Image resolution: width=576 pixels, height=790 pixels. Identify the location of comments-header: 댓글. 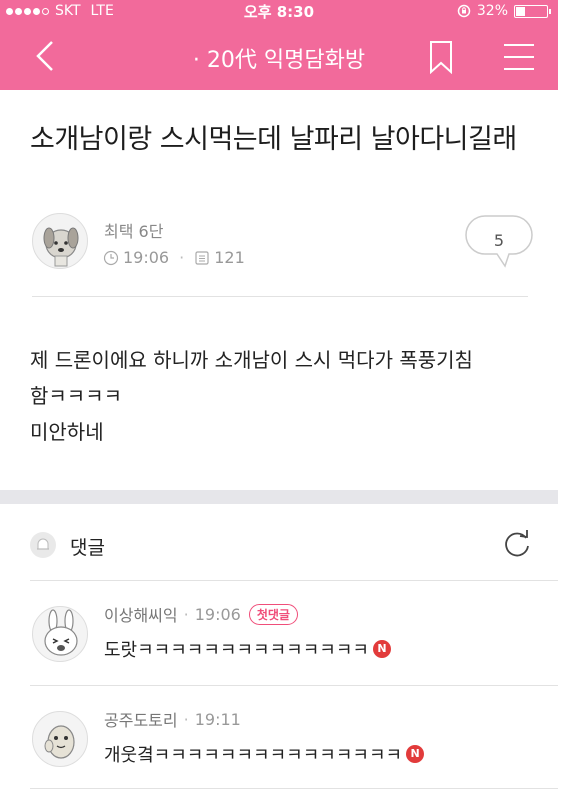
(279, 542).